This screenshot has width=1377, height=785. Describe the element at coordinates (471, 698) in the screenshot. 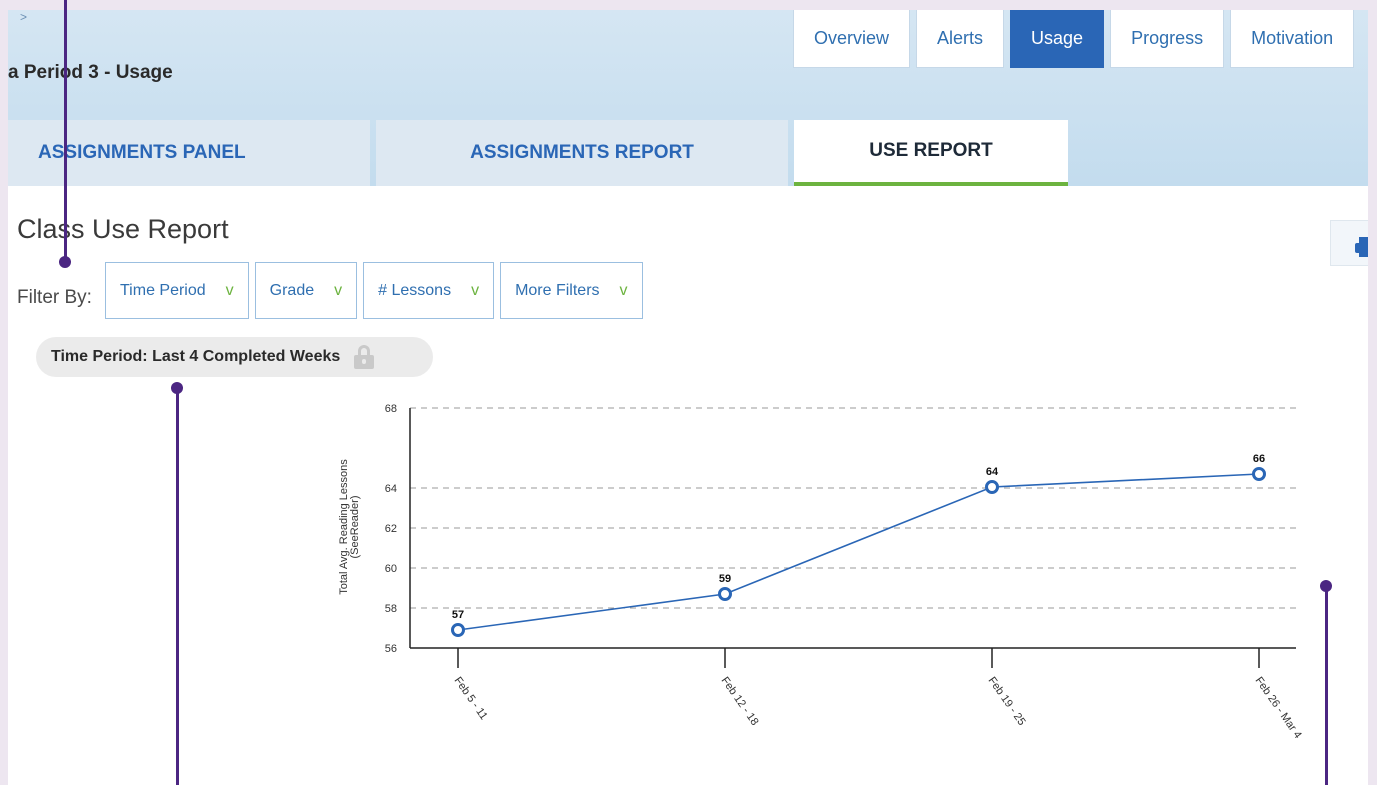

I see `x-tick-label: Feb 5 - 11` at that location.